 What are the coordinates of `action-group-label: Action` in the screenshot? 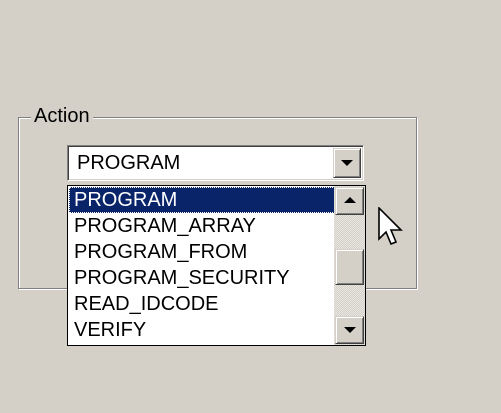 It's located at (62, 116).